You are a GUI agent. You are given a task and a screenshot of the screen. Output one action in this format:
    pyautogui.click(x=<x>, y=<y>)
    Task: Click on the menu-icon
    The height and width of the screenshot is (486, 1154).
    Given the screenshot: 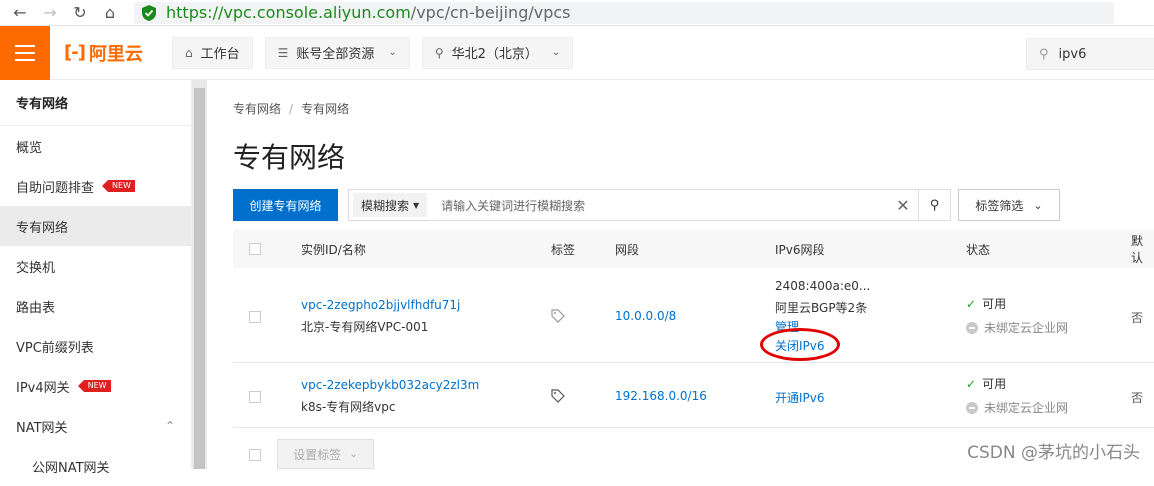 What is the action you would take?
    pyautogui.click(x=25, y=53)
    